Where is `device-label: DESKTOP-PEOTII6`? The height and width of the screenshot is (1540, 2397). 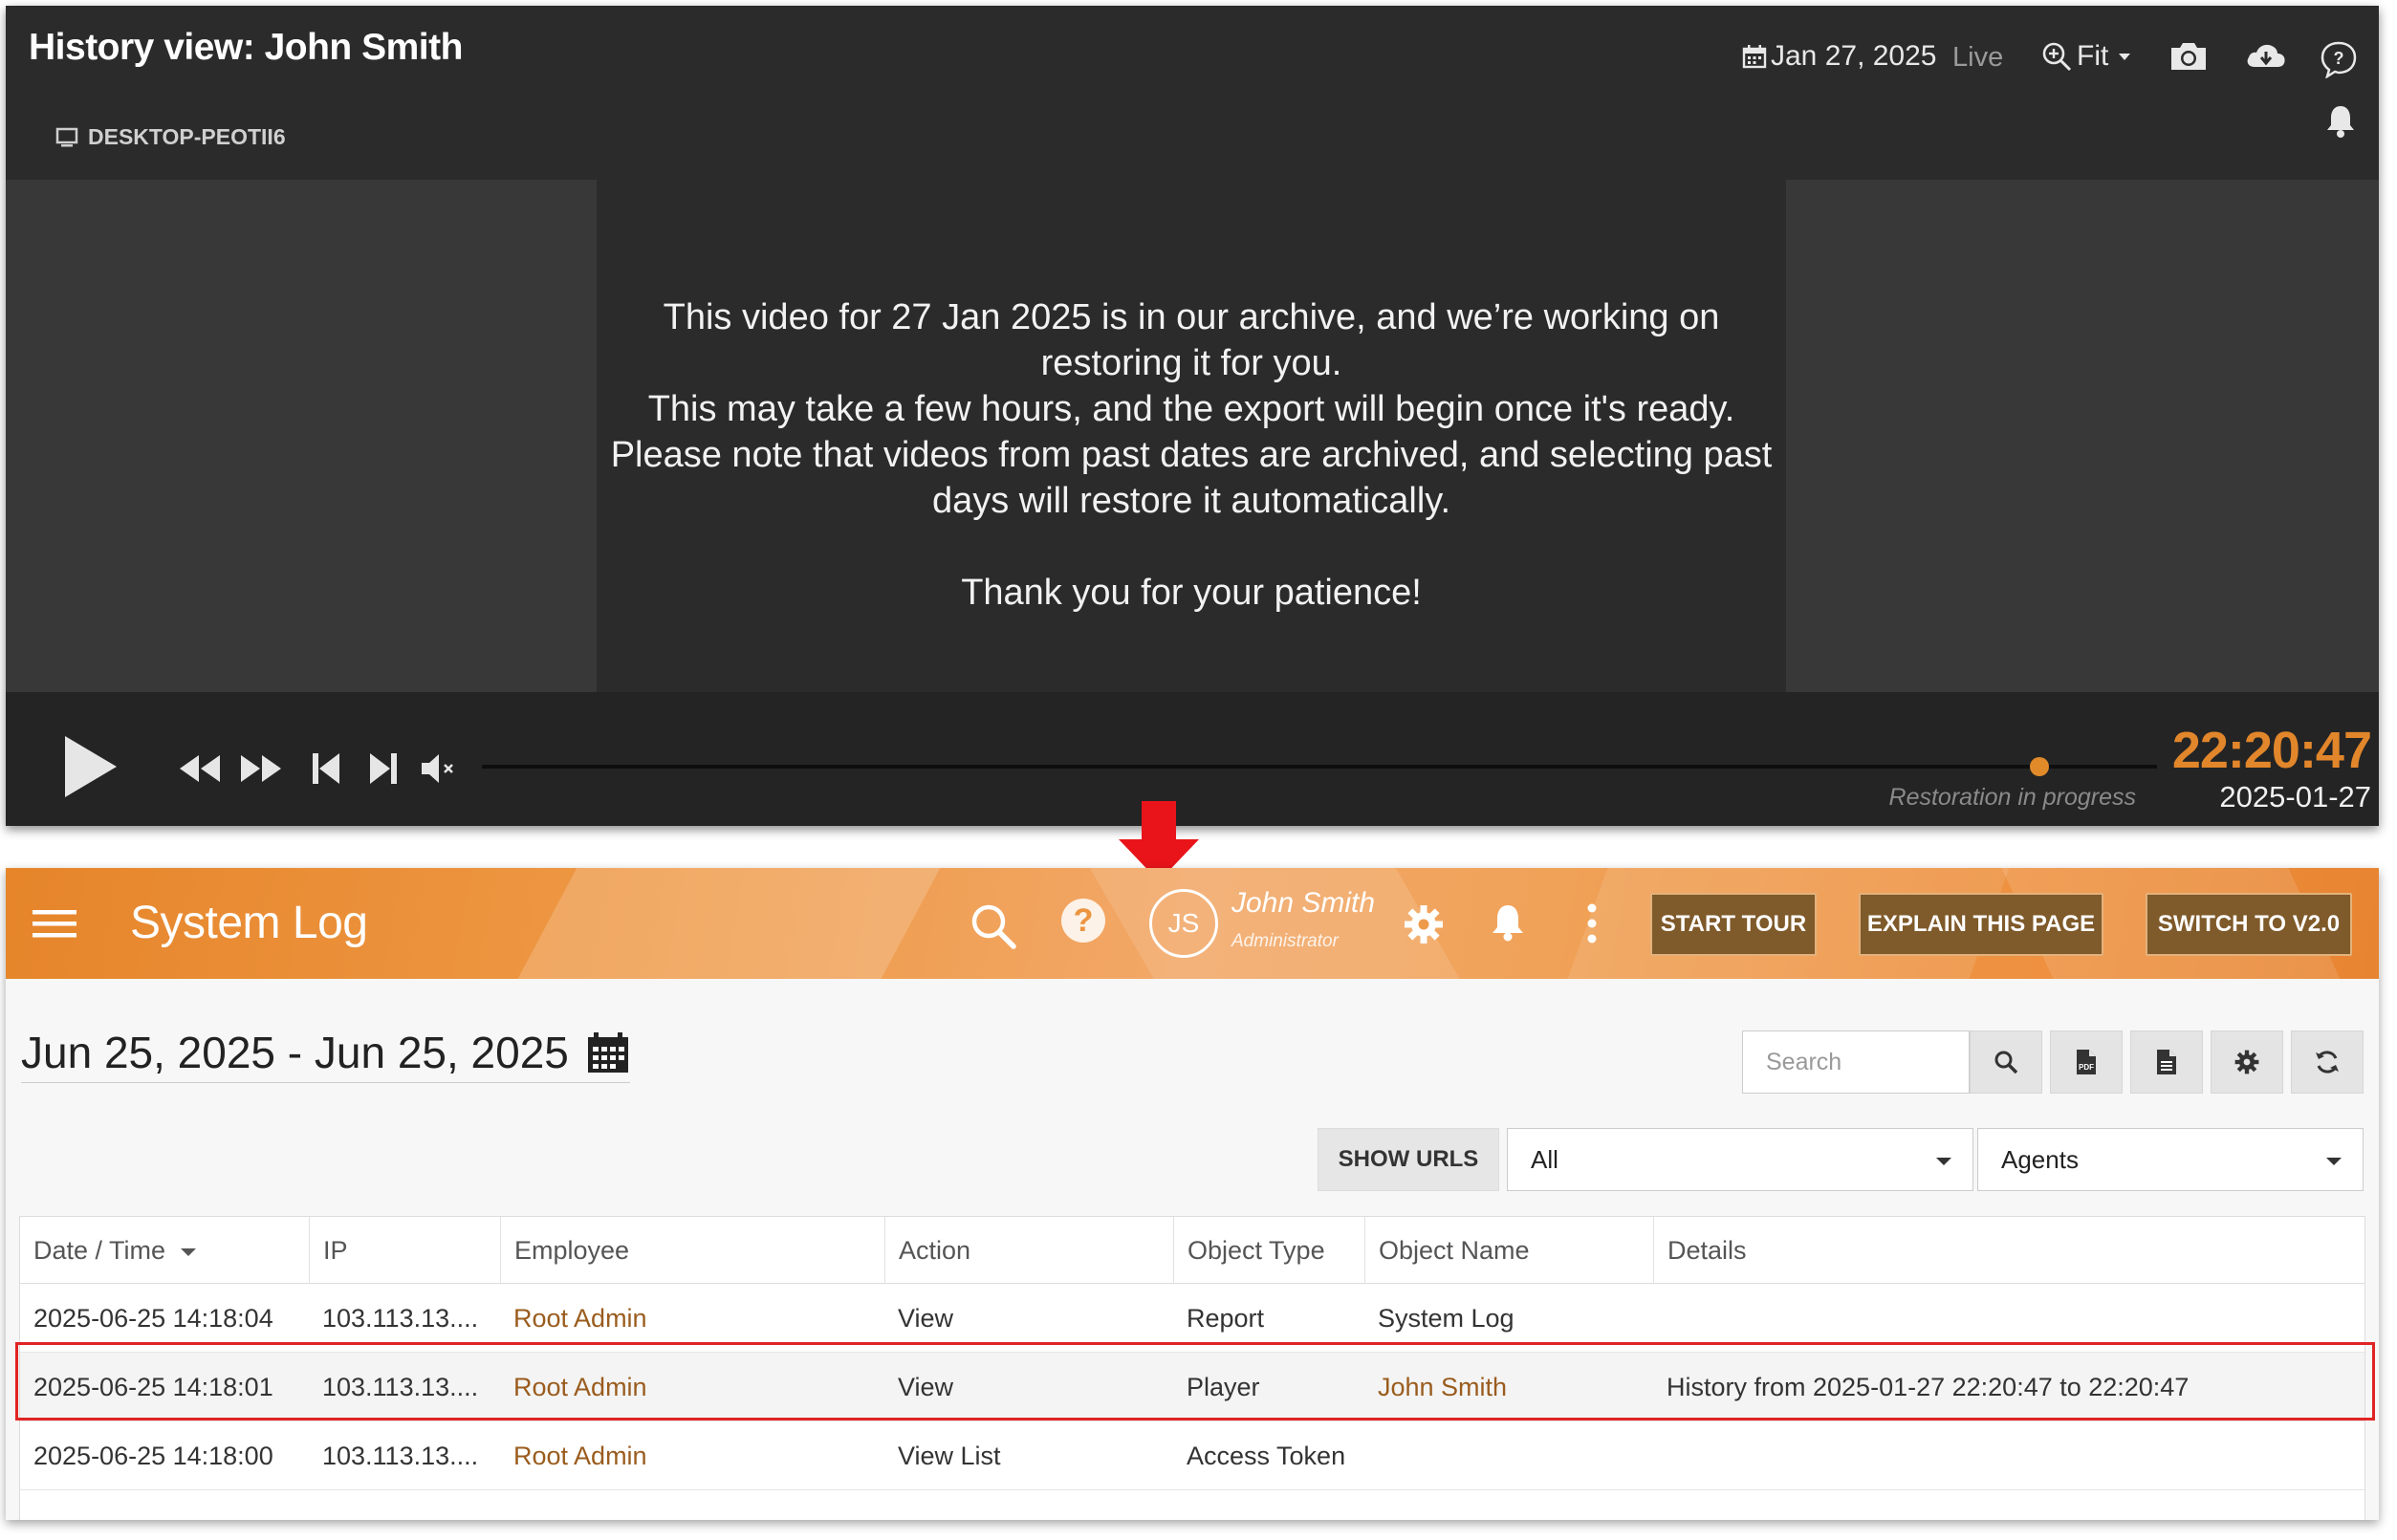 device-label: DESKTOP-PEOTII6 is located at coordinates (170, 137).